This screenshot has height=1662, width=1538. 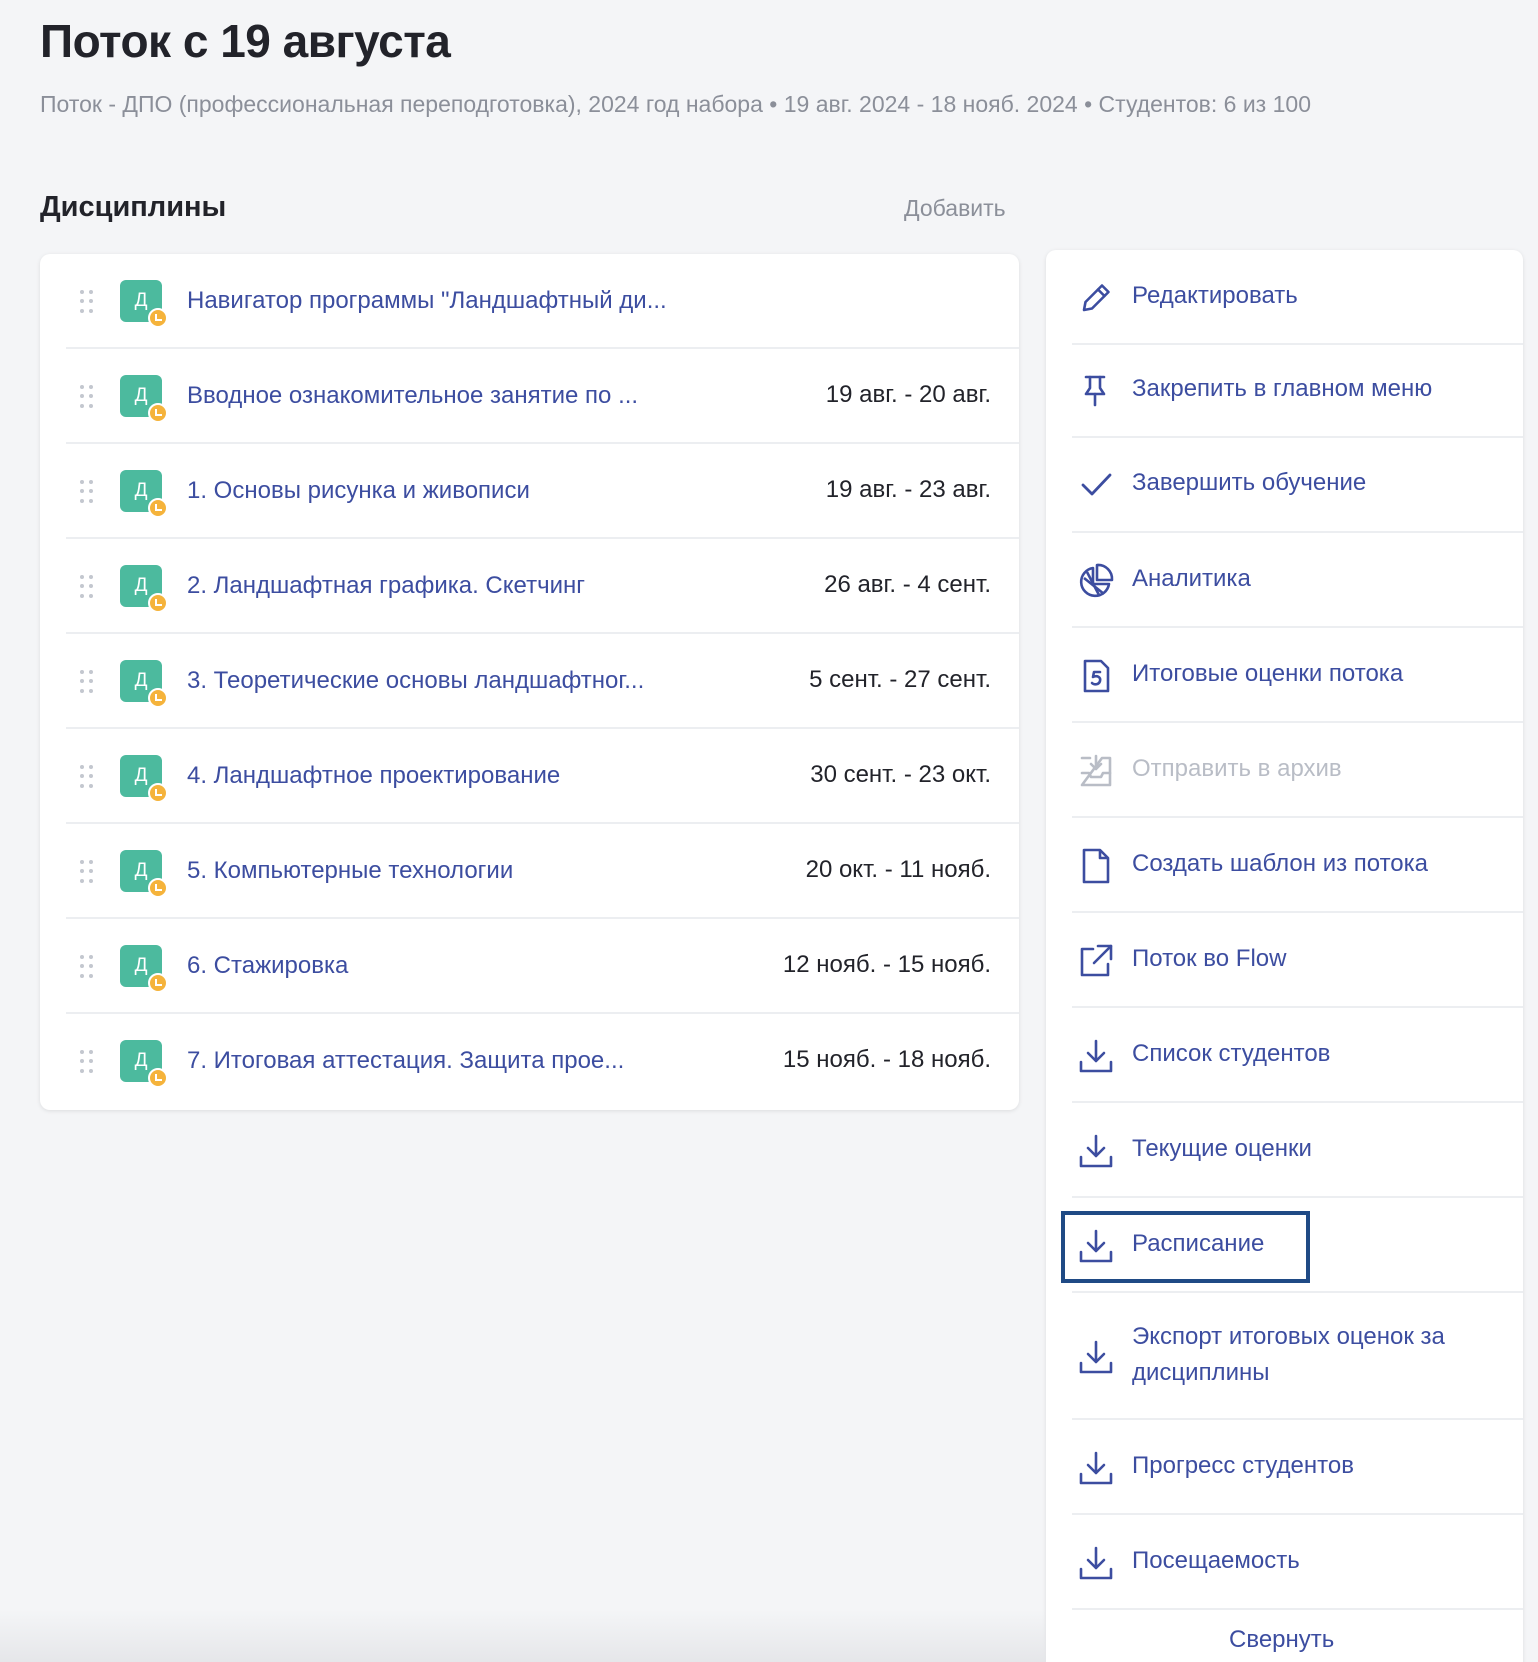 I want to click on discipline-name-link: 1. Основы рисунка и живописи, so click(x=487, y=491).